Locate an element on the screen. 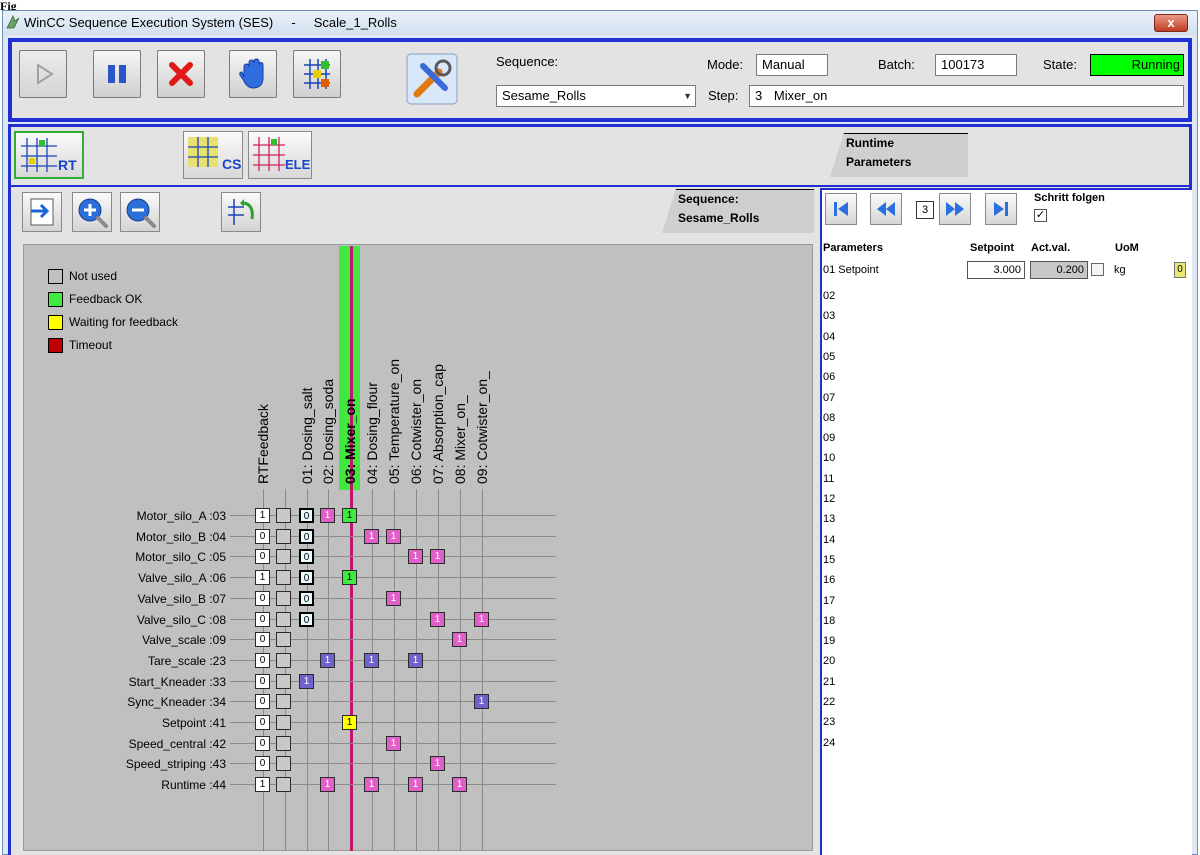 The image size is (1200, 855). tab-rt: RT is located at coordinates (49, 155).